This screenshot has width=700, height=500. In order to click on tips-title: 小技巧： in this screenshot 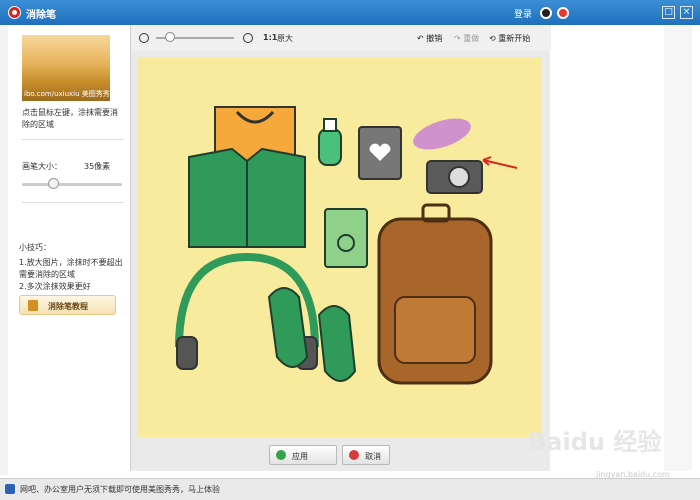, I will do `click(35, 247)`.